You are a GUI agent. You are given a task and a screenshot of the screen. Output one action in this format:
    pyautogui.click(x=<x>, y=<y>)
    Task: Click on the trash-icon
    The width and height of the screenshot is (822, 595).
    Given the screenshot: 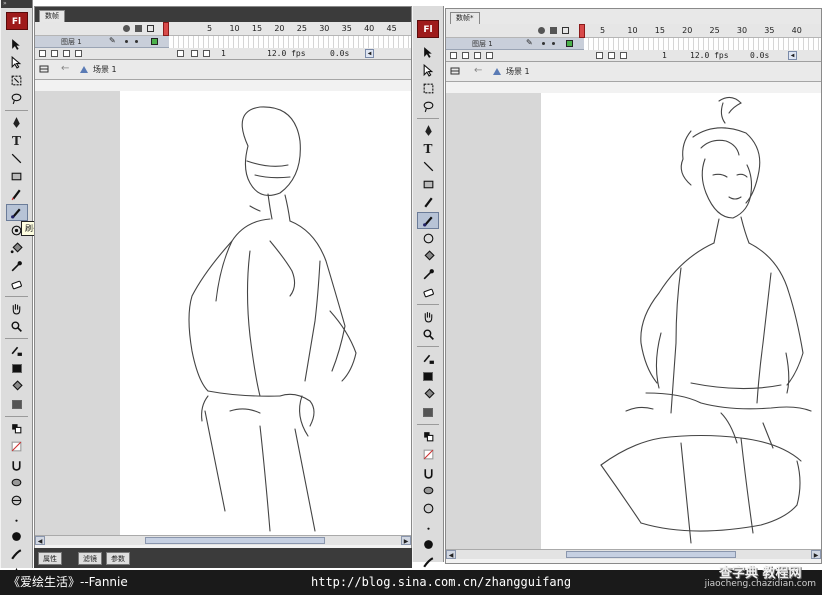 What is the action you would take?
    pyautogui.click(x=78, y=53)
    